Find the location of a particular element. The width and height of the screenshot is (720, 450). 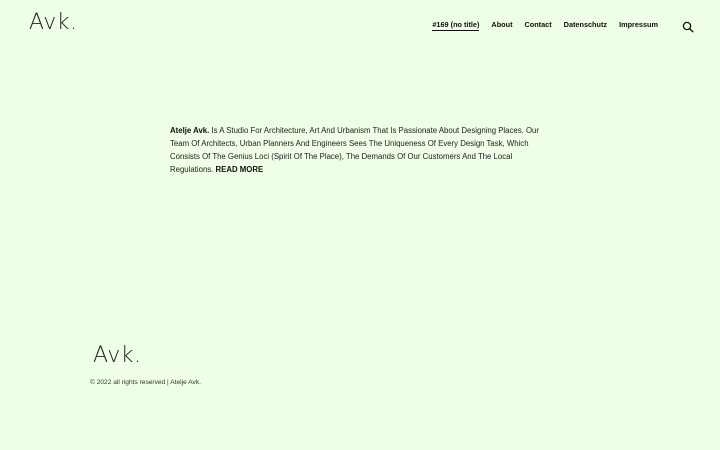

site-logo: Avk. is located at coordinates (53, 22).